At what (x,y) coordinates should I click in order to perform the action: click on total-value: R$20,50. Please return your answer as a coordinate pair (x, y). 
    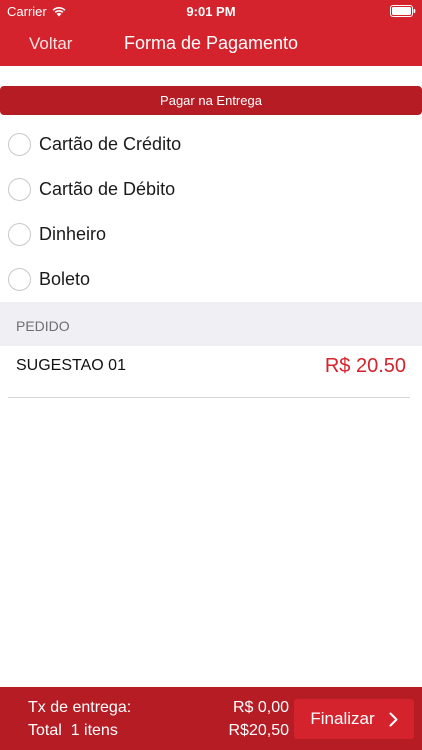
    Looking at the image, I should click on (259, 730).